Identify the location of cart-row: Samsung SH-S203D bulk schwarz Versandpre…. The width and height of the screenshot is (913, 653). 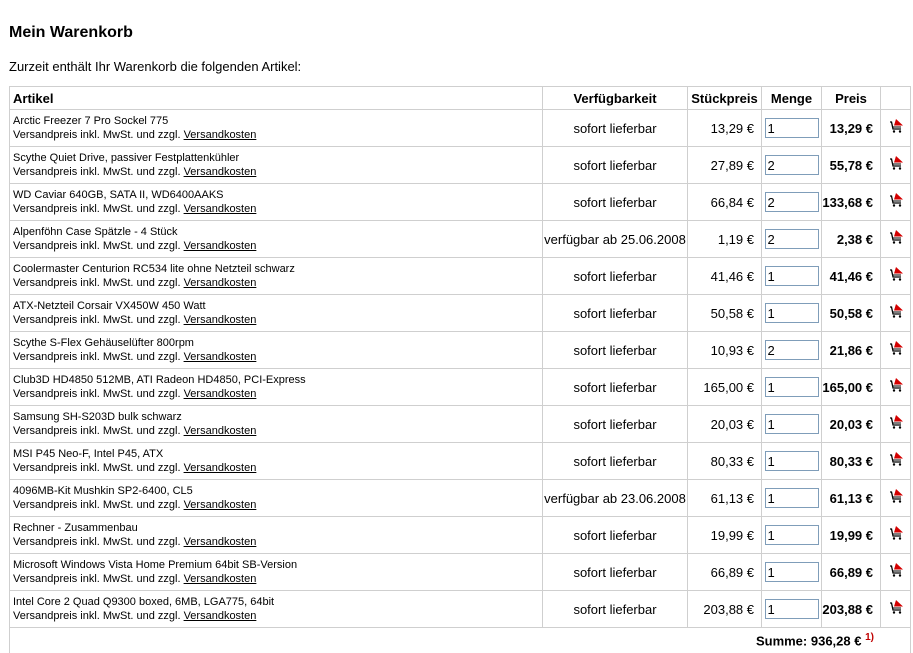
(460, 424).